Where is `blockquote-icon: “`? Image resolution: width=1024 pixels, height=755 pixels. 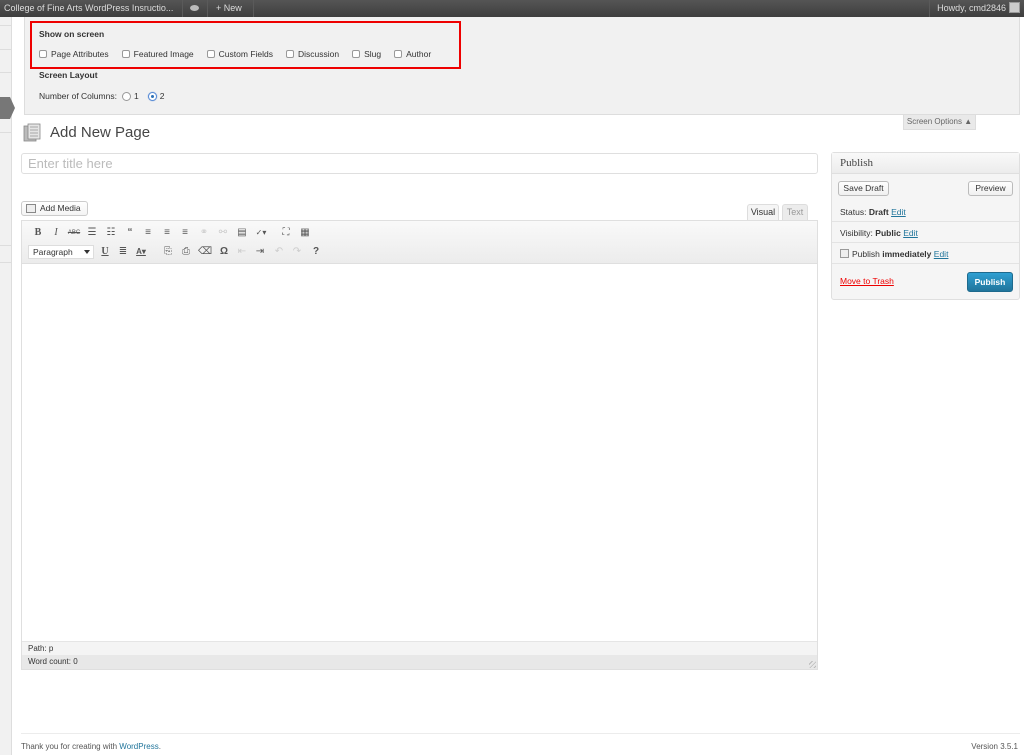 blockquote-icon: “ is located at coordinates (130, 233).